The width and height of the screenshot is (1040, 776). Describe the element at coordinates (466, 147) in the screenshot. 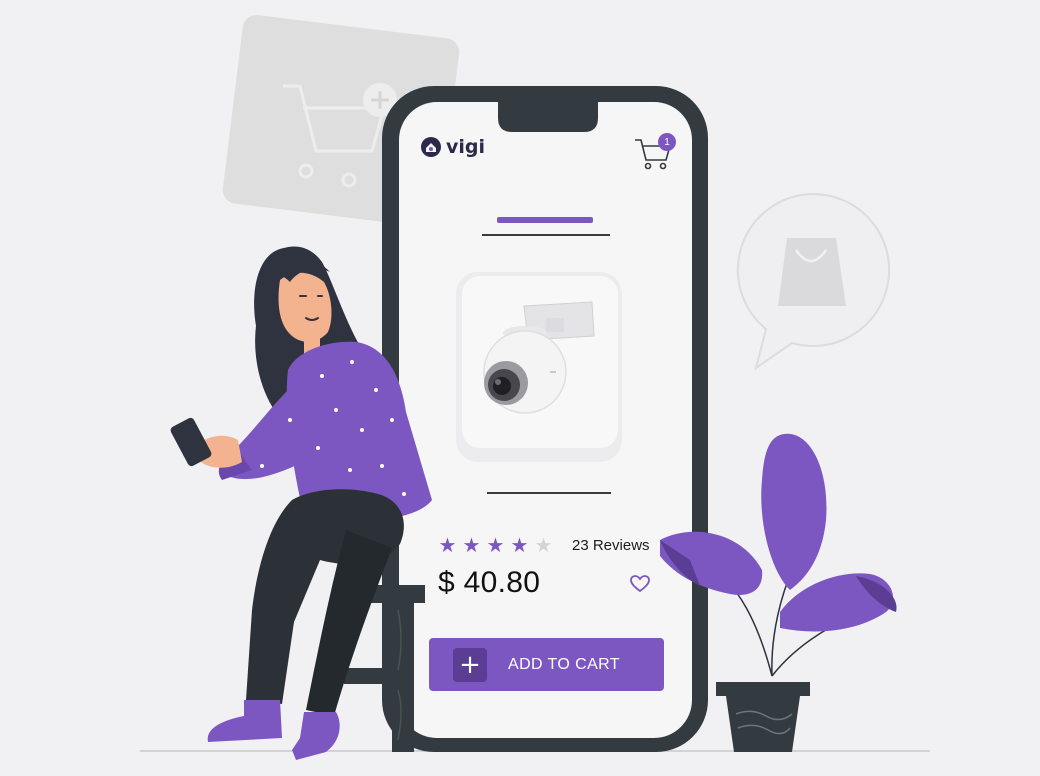

I see `brand-name: vigi` at that location.